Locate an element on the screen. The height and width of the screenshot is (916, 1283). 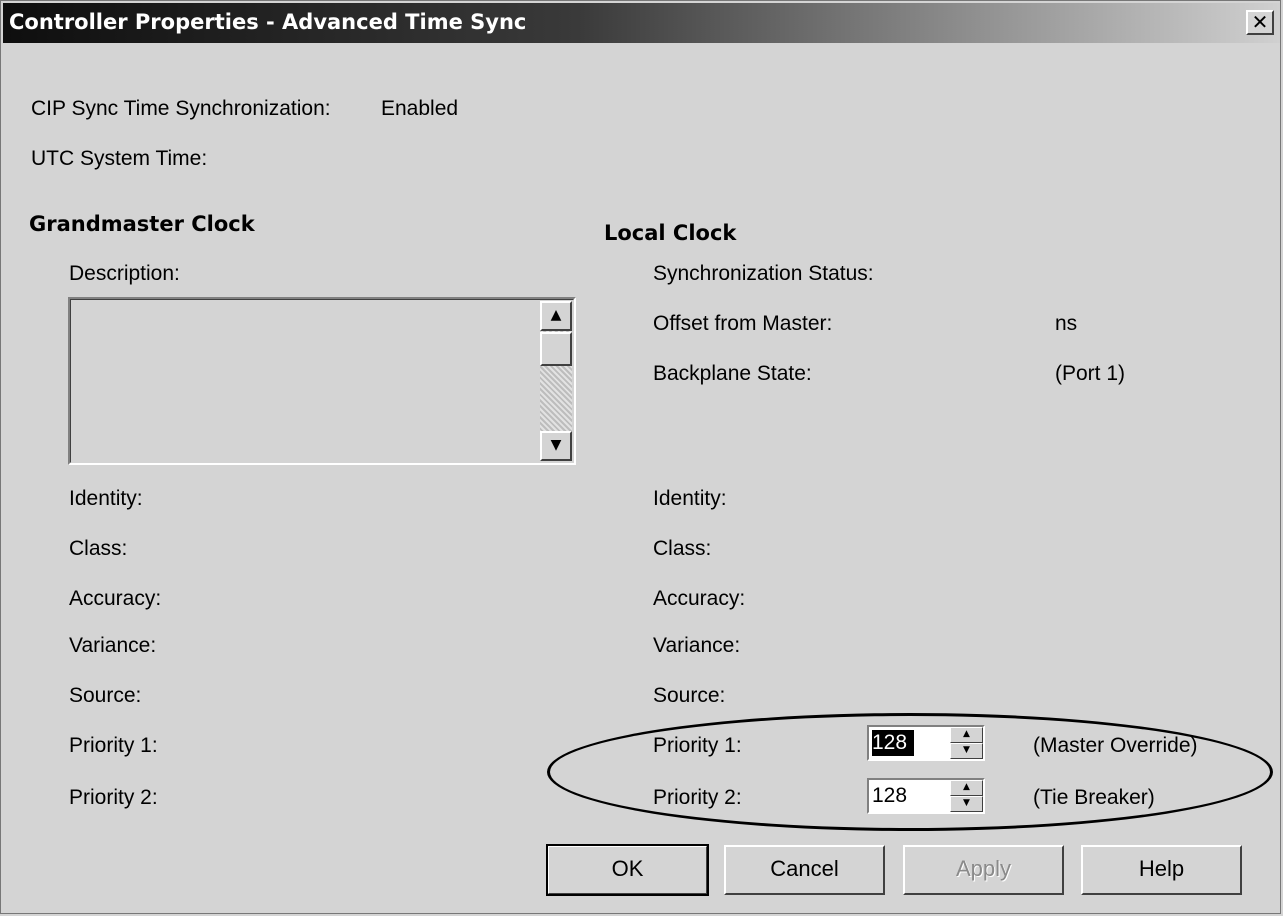
gm-priority2-label: Priority 2: is located at coordinates (113, 797).